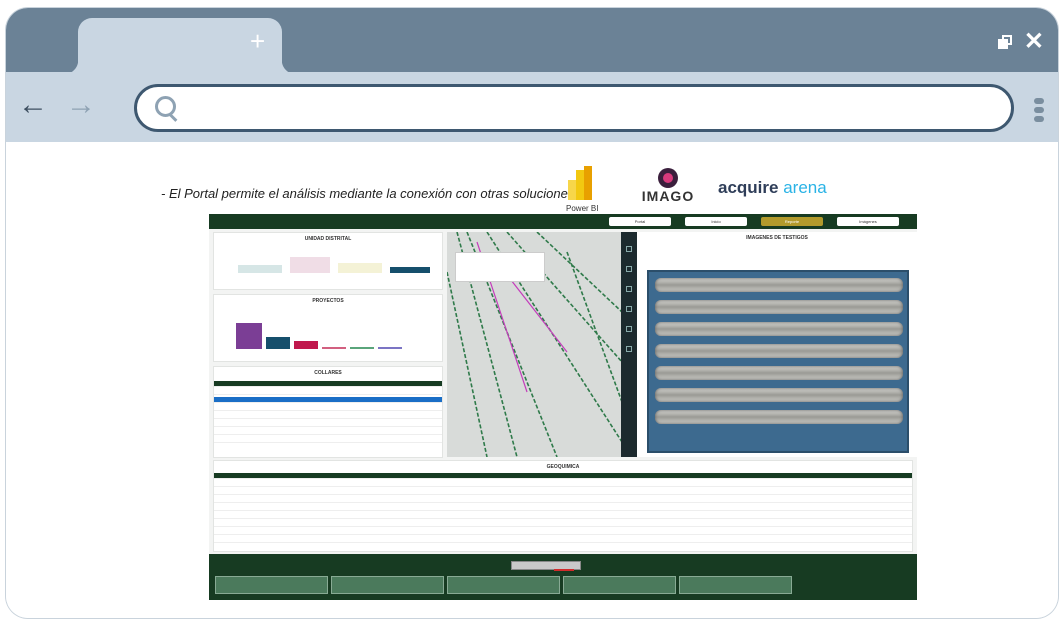 The width and height of the screenshot is (1062, 623). What do you see at coordinates (792, 221) in the screenshot?
I see `dashboard-nav-button-active: Reporte` at bounding box center [792, 221].